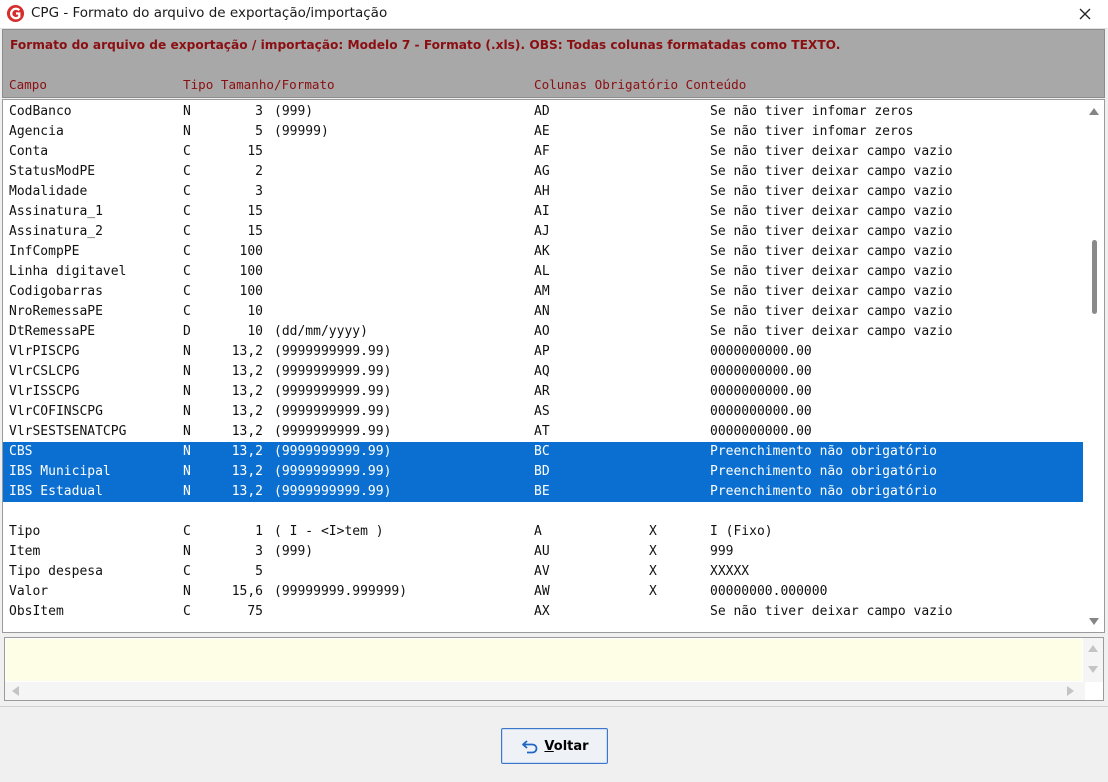  What do you see at coordinates (259, 171) in the screenshot?
I see `field-size-cell: 2` at bounding box center [259, 171].